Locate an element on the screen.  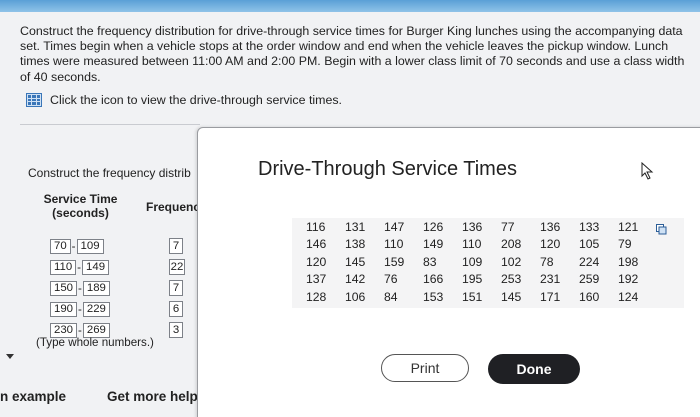
table-cell: 109 is located at coordinates (472, 261).